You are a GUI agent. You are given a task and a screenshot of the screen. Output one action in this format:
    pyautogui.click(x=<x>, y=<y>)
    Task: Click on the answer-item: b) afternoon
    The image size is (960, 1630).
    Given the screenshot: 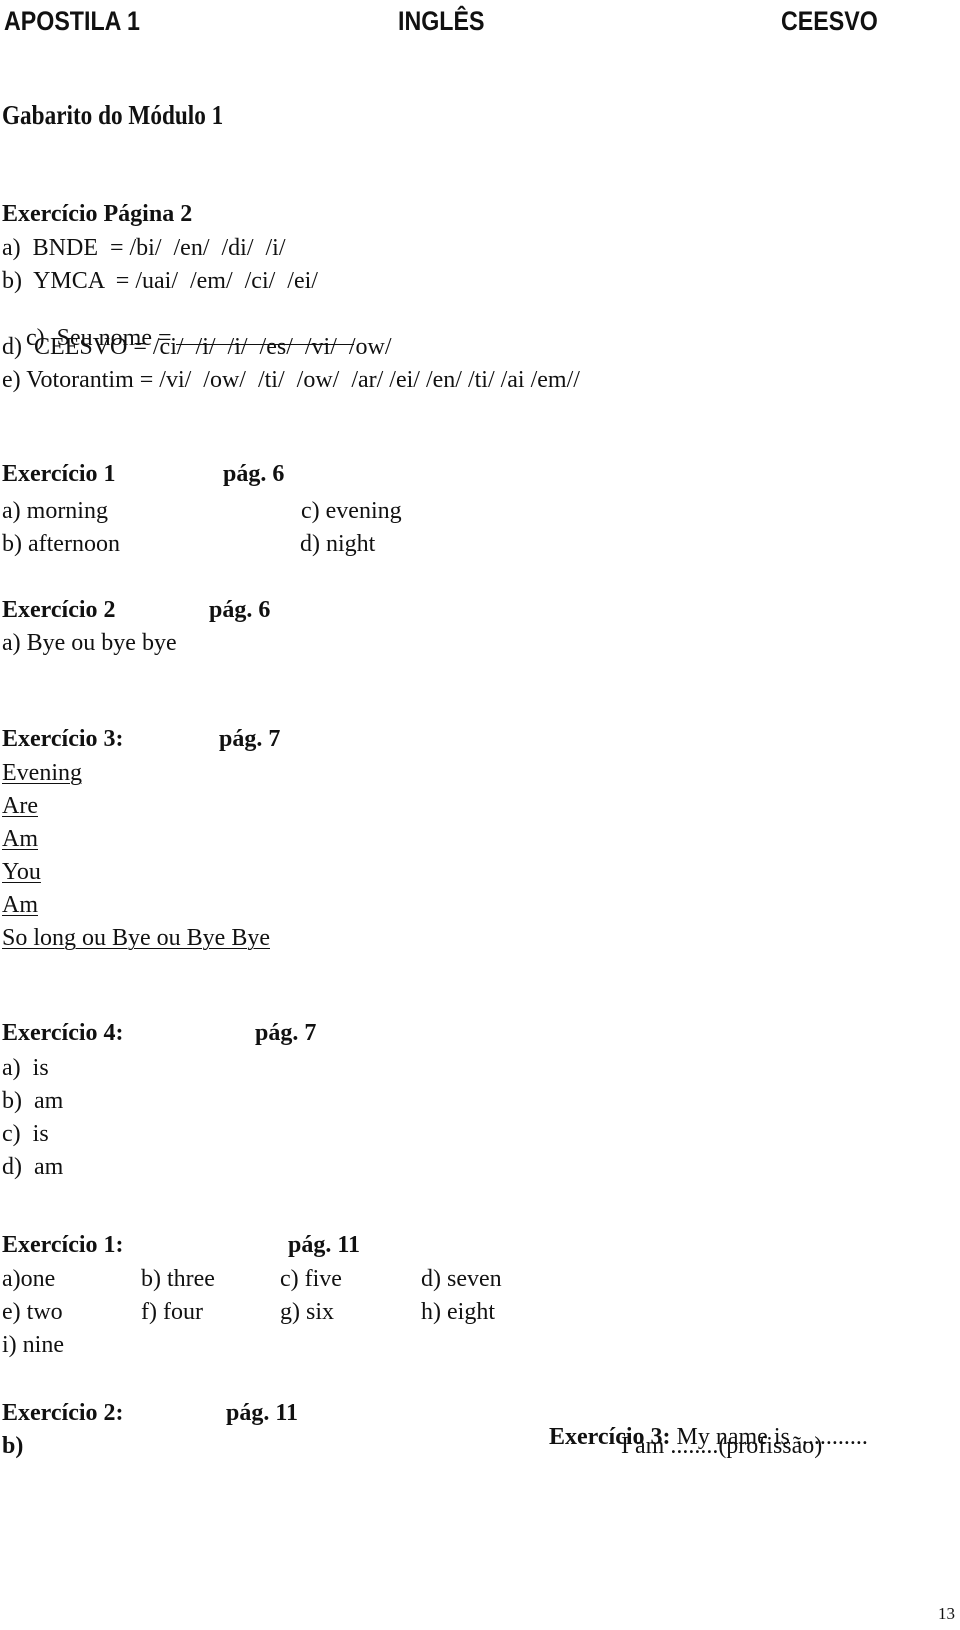 What is the action you would take?
    pyautogui.click(x=61, y=544)
    